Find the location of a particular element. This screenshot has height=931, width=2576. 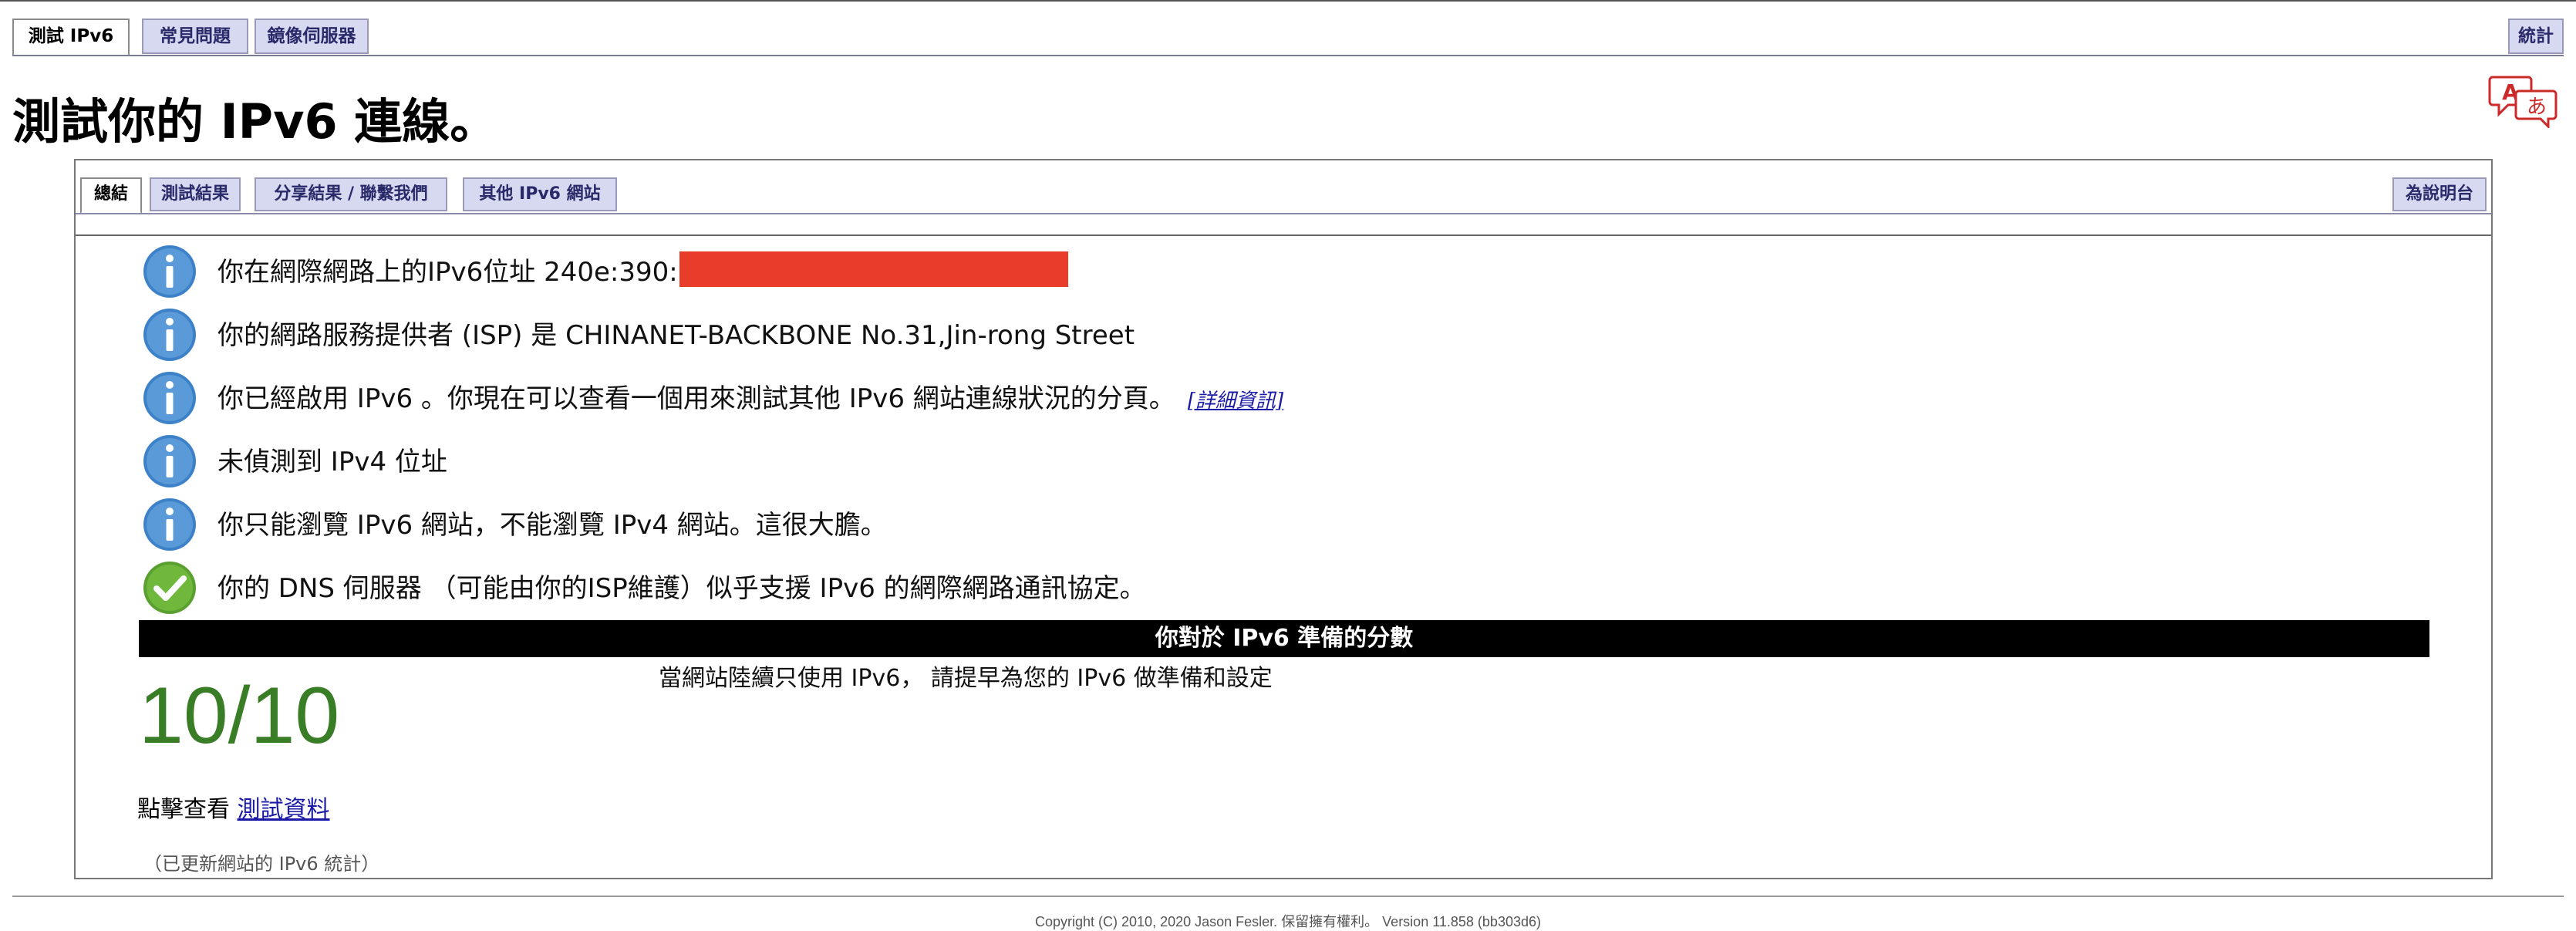

nav-divider is located at coordinates (1288, 55).